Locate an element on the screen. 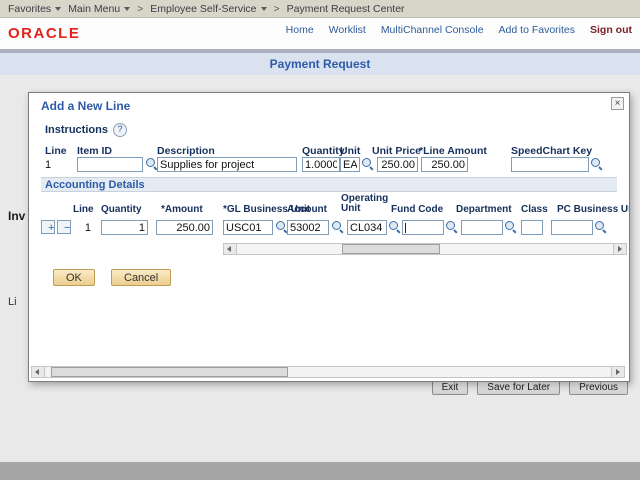 This screenshot has height=480, width=640. row-account-field is located at coordinates (308, 227).